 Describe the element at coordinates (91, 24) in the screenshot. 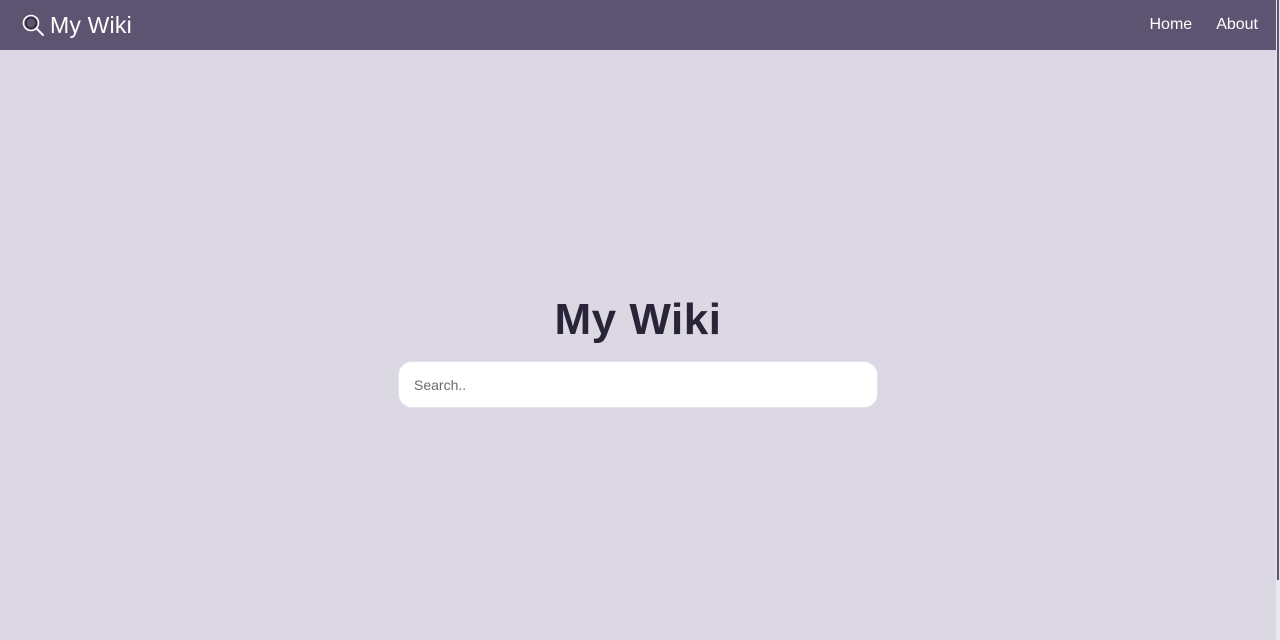

I see `brand-label: My Wiki` at that location.